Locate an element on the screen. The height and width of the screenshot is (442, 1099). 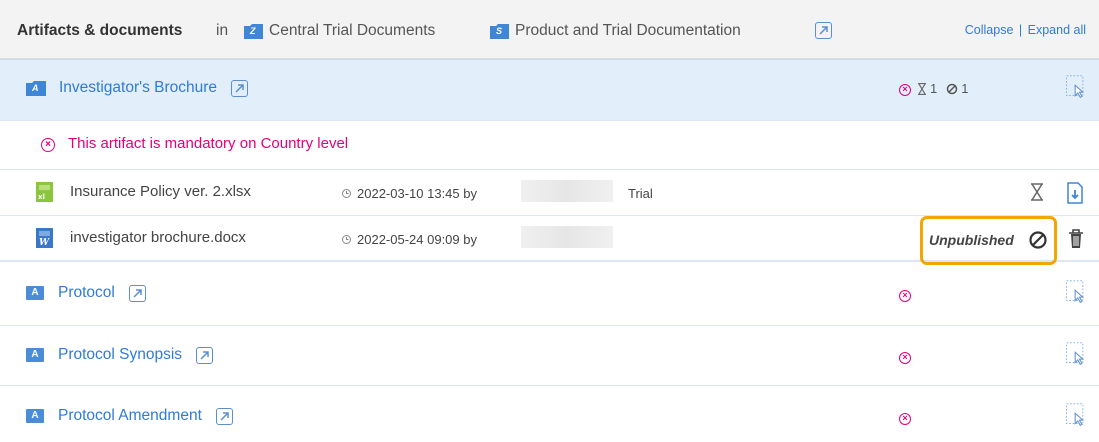
pending-count: 1 is located at coordinates (934, 88).